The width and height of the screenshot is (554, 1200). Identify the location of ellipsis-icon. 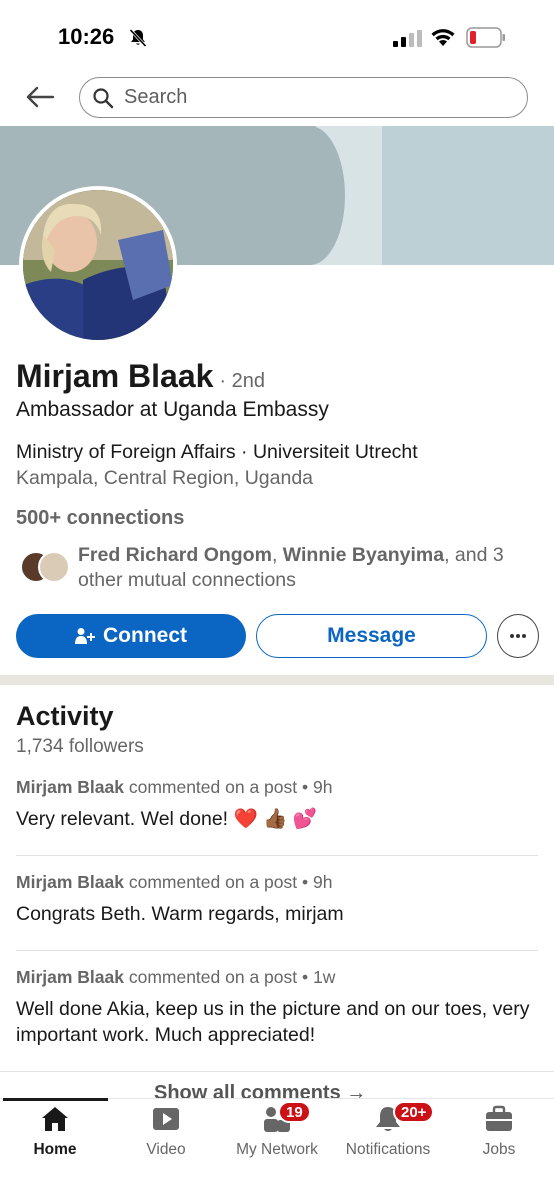
(518, 636).